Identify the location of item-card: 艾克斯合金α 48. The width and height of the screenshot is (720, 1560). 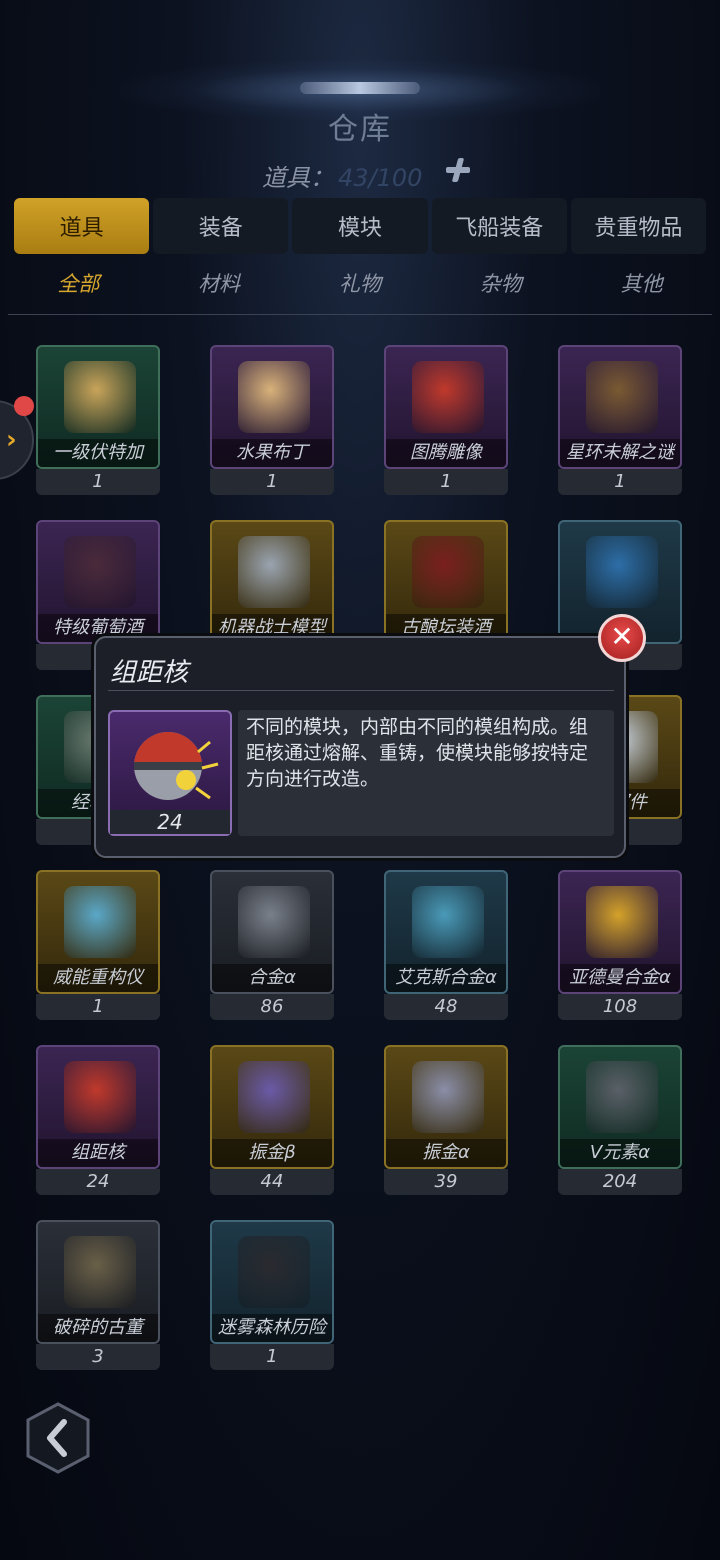
(446, 945).